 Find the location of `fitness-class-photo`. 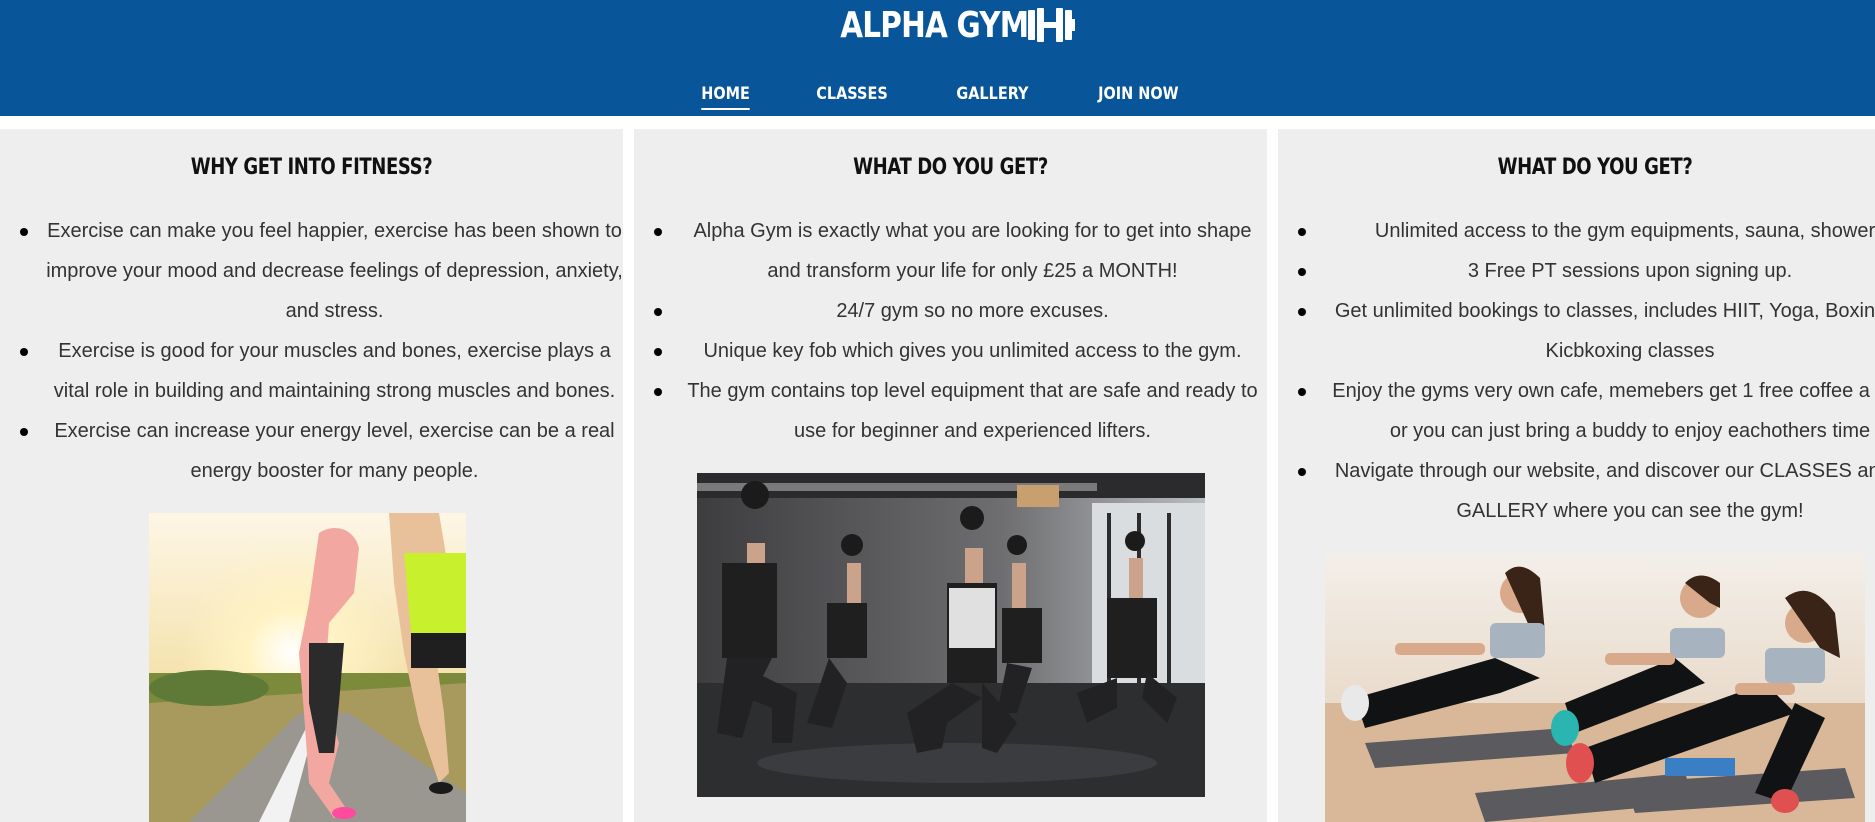

fitness-class-photo is located at coordinates (1595, 687).